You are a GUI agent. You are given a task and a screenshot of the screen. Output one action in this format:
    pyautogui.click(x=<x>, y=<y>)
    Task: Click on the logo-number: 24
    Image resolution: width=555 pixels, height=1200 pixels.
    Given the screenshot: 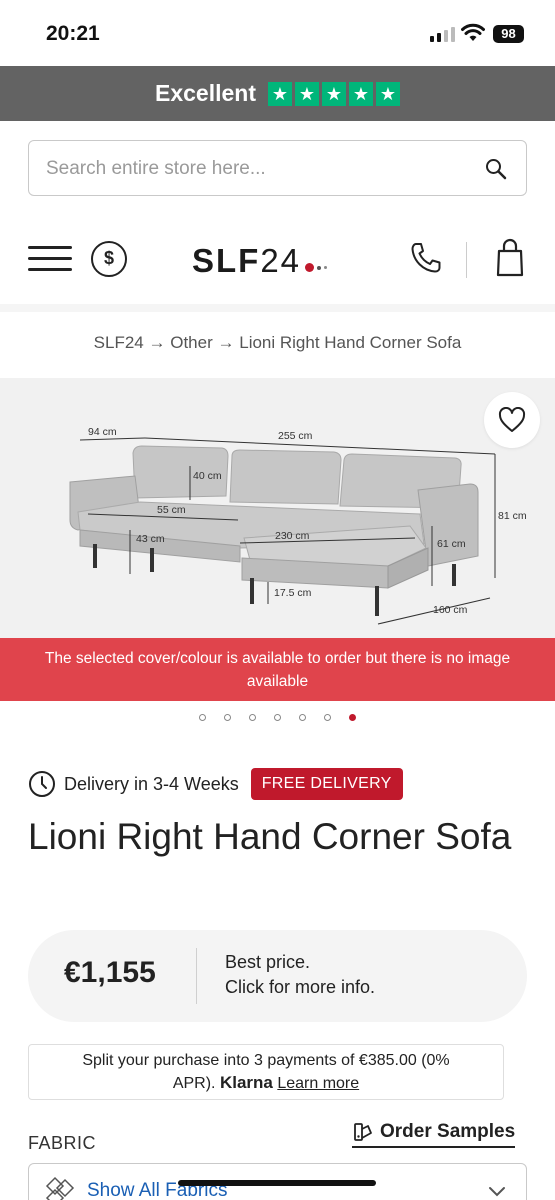 What is the action you would take?
    pyautogui.click(x=281, y=260)
    